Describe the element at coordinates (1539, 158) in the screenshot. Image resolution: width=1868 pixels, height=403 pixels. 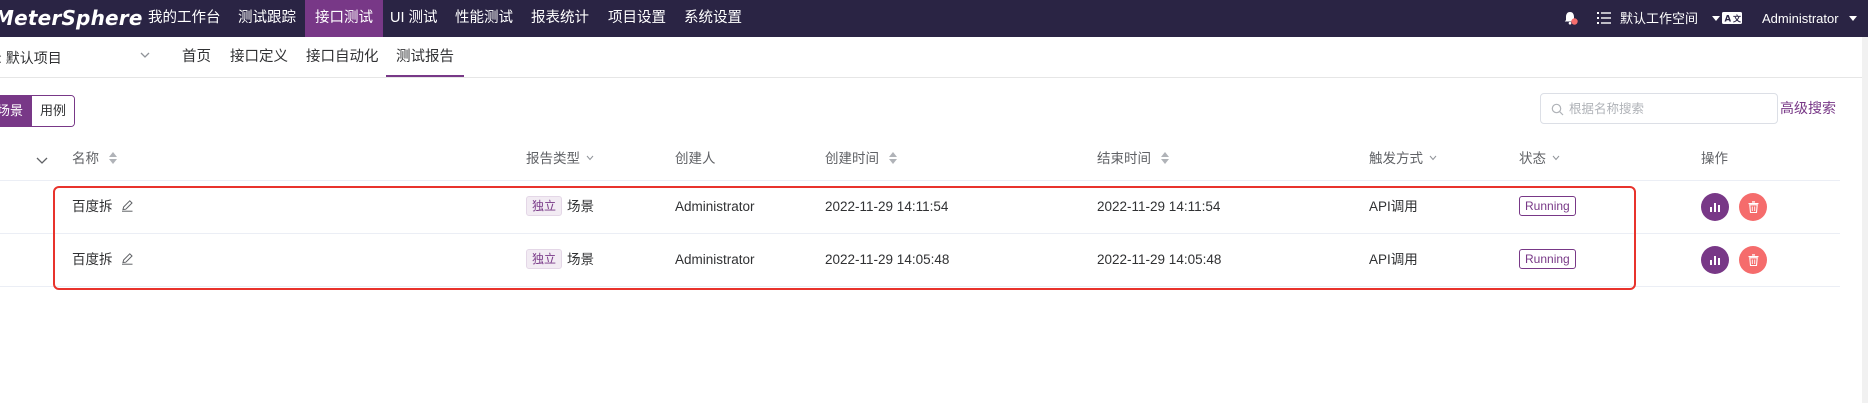
I see `column-header-status: 状态` at that location.